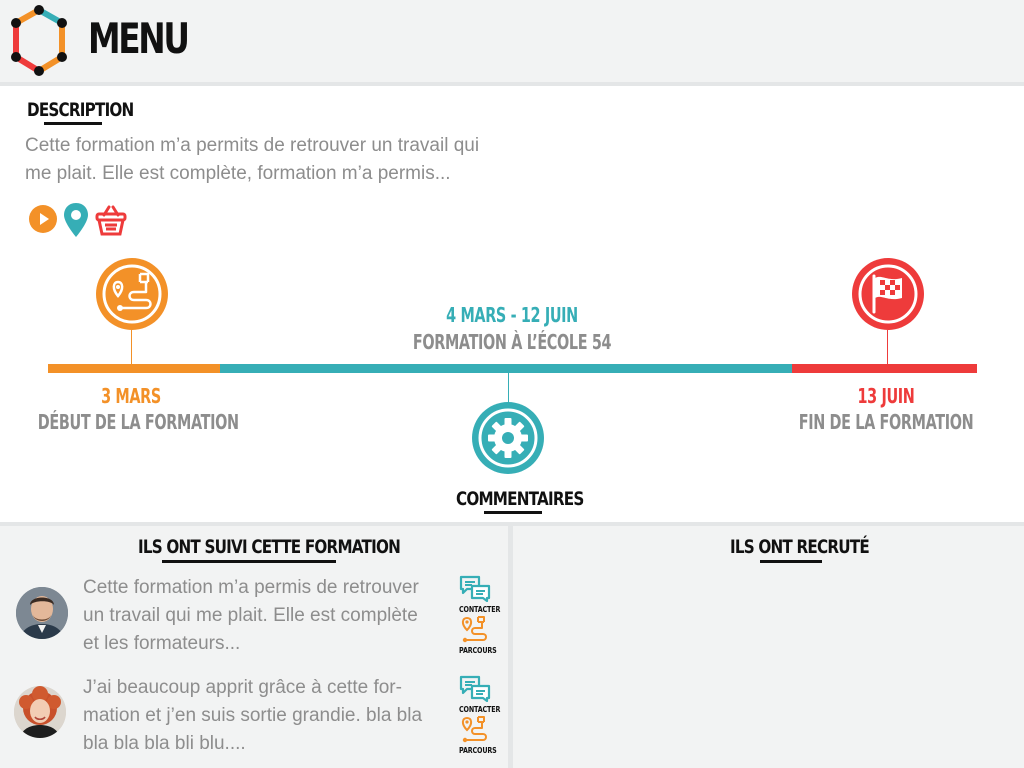 The width and height of the screenshot is (1024, 768). I want to click on app-logo-icon, so click(39, 41).